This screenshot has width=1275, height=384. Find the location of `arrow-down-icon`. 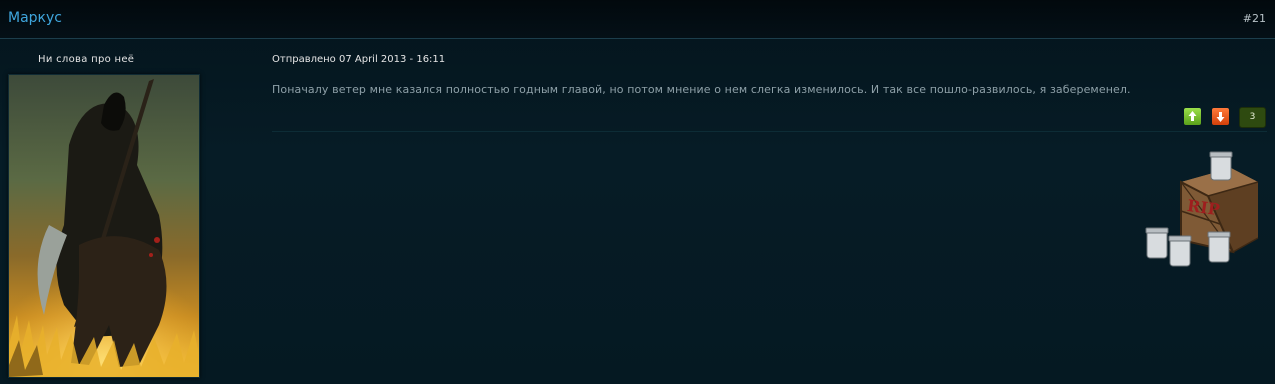

arrow-down-icon is located at coordinates (1220, 117).